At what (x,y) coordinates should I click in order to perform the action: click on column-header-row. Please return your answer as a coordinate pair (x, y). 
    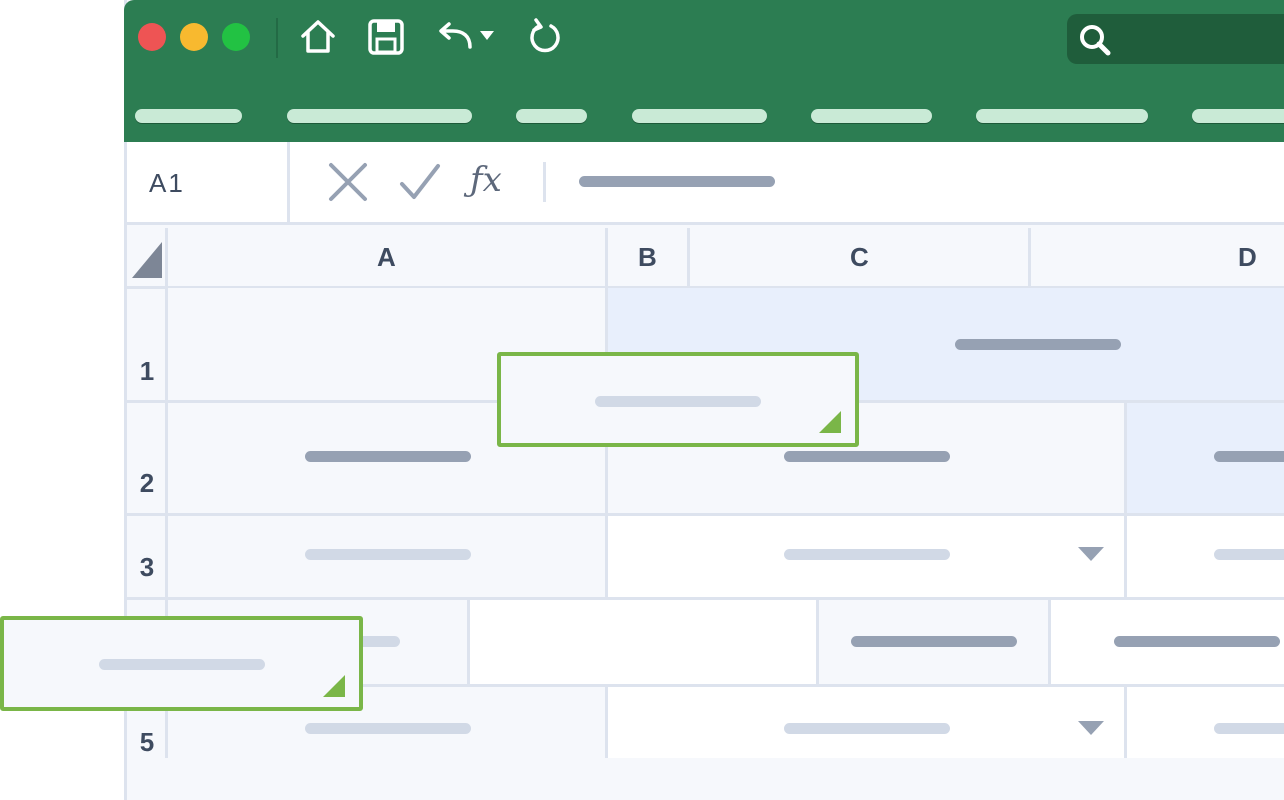
    Looking at the image, I should click on (705, 258).